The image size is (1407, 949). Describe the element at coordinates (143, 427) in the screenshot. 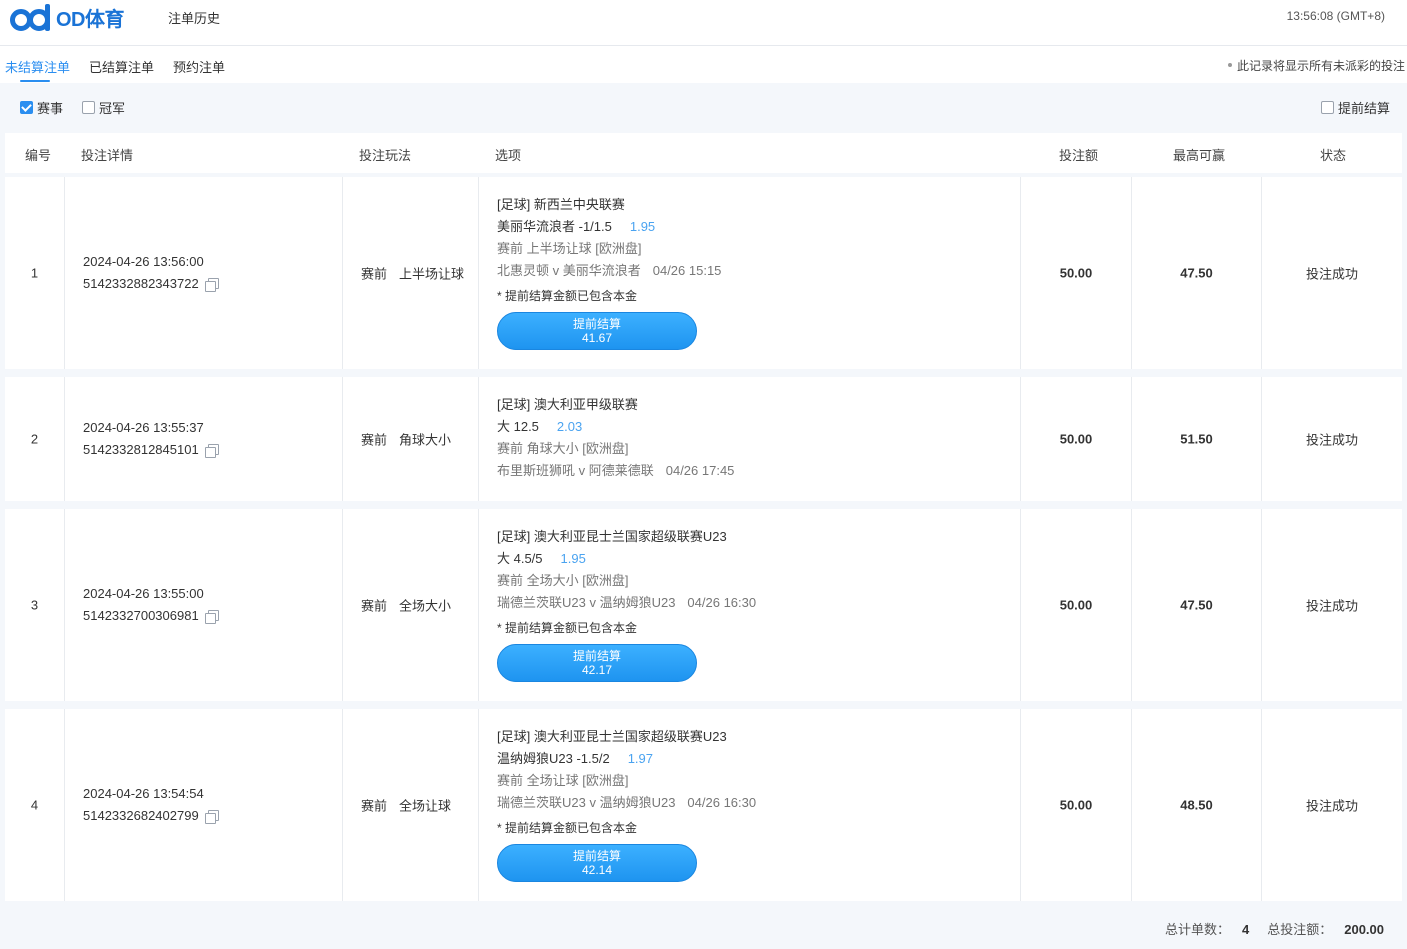

I see `bet-time: 2024-04-26 13:55:37` at that location.